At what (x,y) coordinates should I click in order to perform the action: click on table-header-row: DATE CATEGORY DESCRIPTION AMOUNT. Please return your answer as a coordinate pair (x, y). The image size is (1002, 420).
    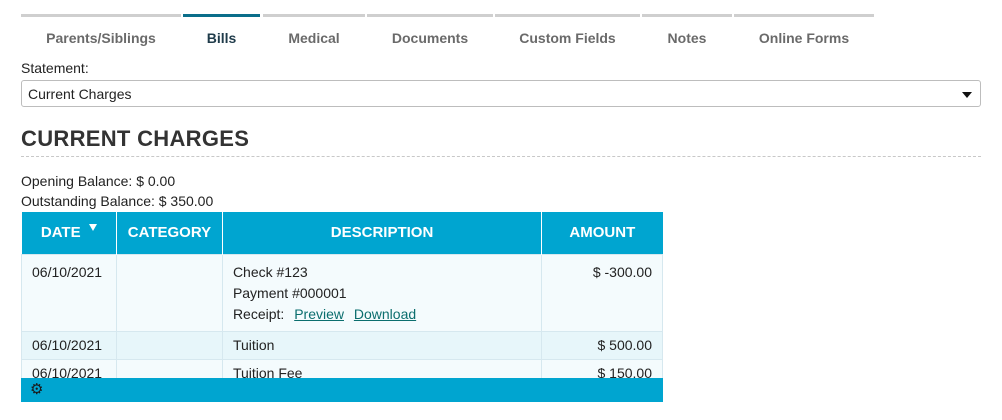
    Looking at the image, I should click on (342, 233).